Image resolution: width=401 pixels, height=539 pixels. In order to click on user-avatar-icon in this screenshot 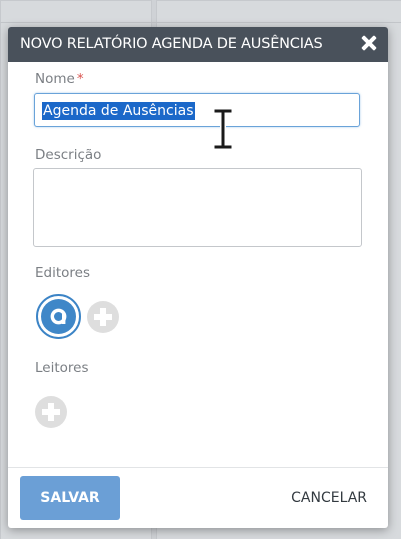, I will do `click(58, 316)`.